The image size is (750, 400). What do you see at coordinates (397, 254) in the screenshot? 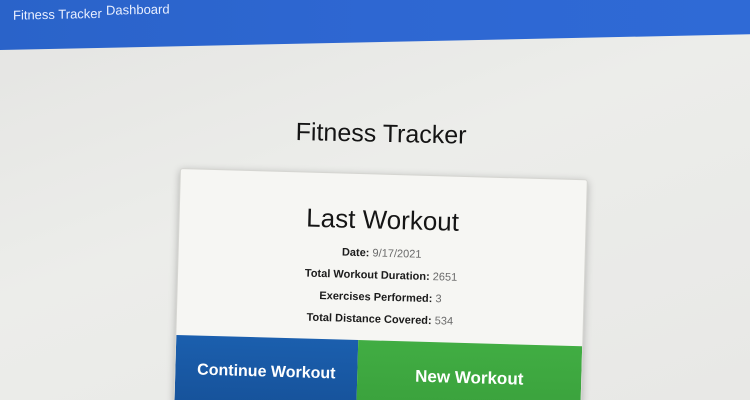
I see `stat-date-value: 9/17/2021` at bounding box center [397, 254].